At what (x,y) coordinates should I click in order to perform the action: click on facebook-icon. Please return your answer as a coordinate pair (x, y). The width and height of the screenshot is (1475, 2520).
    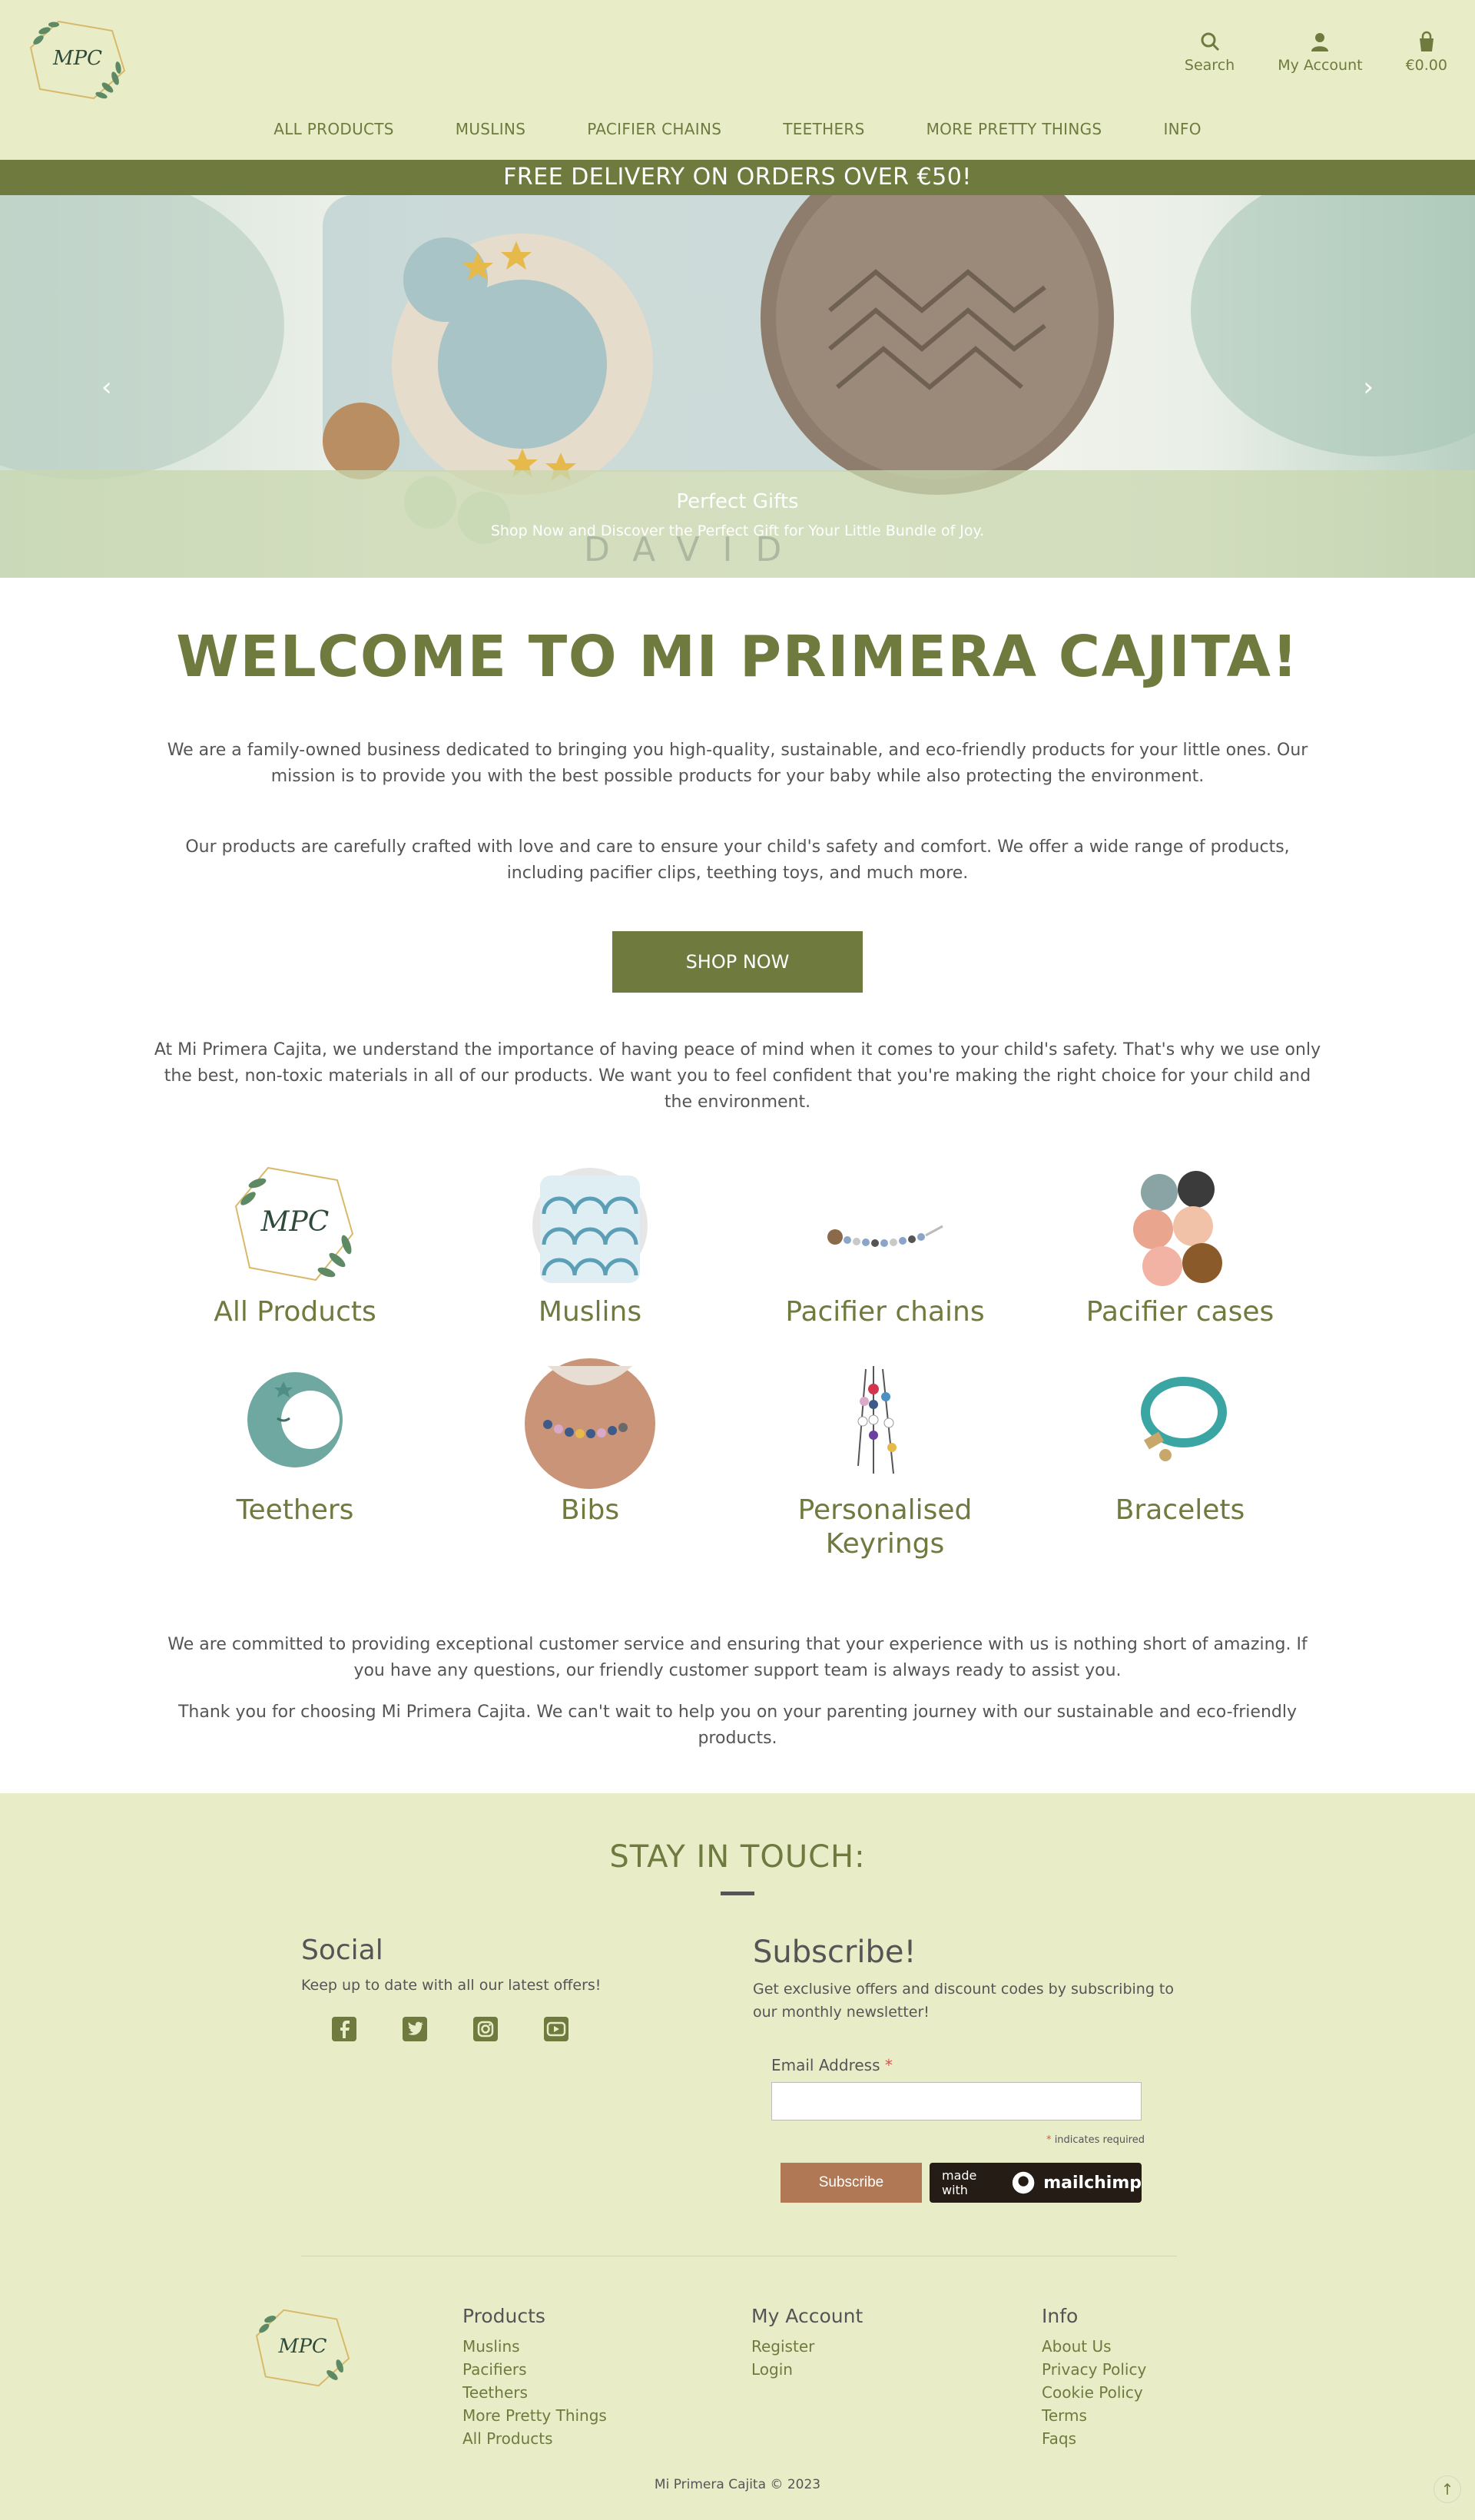
    Looking at the image, I should click on (344, 2029).